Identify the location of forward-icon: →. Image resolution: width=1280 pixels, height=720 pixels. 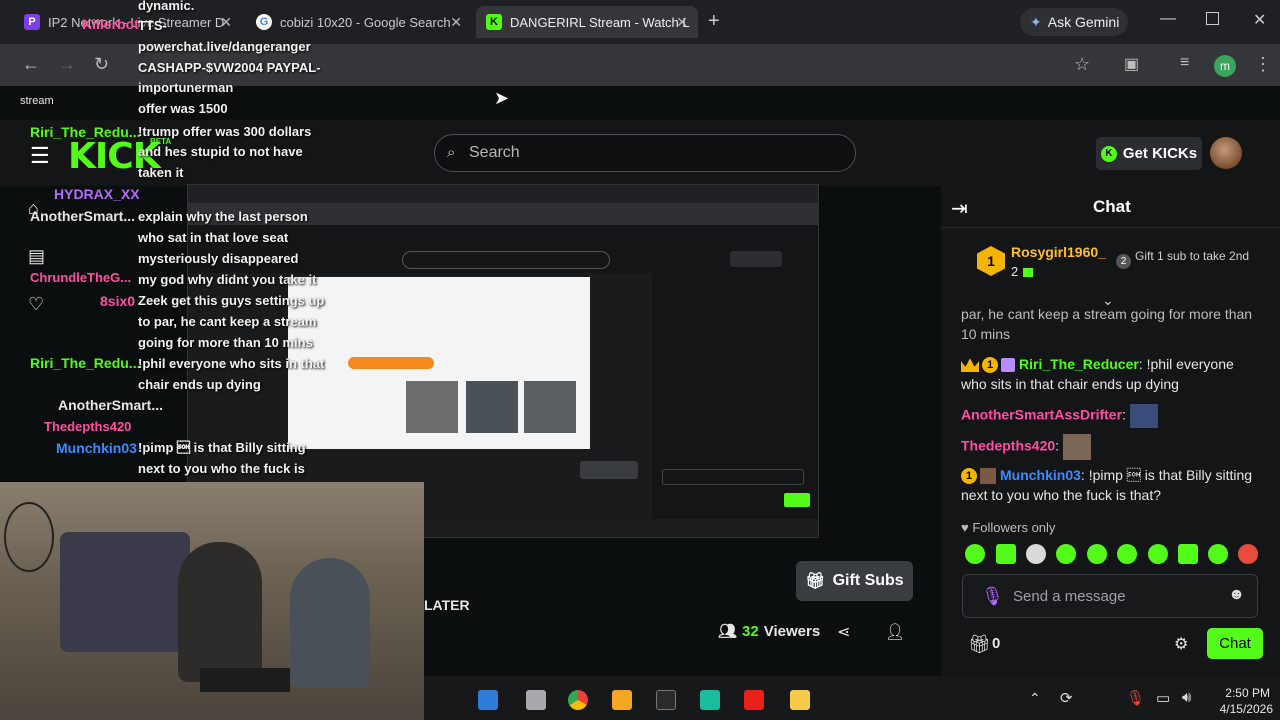
(67, 64).